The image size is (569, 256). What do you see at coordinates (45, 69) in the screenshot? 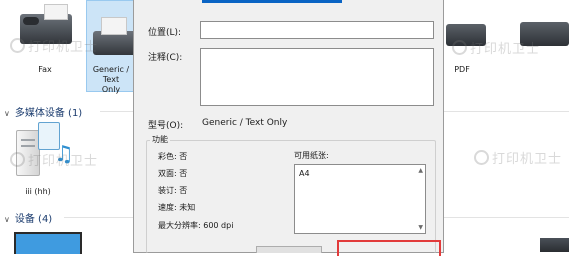
I see `device-label-fax: Fax` at bounding box center [45, 69].